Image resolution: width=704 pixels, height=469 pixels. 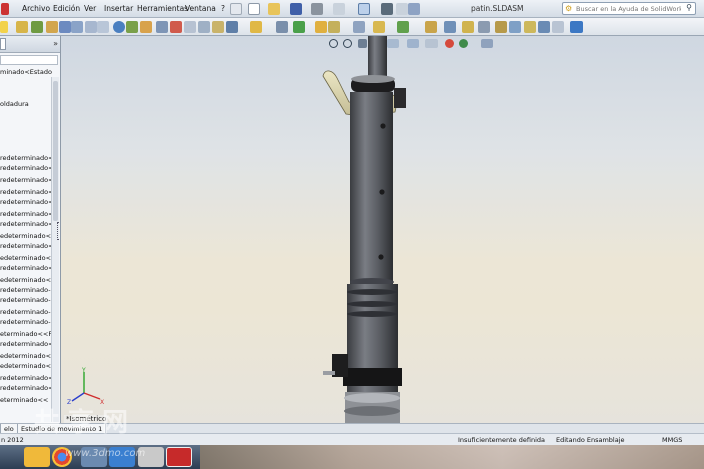 I want to click on routing-icon, so click(x=468, y=27).